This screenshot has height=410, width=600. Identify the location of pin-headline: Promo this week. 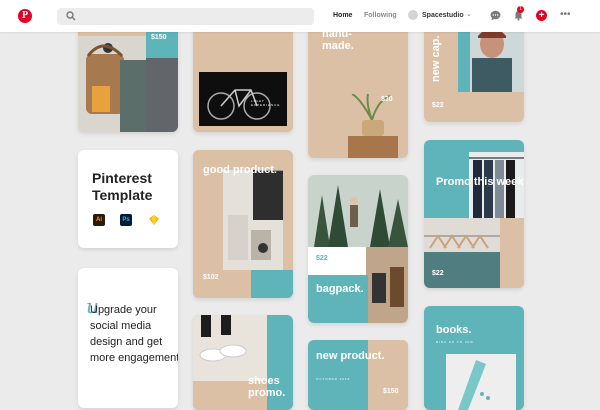
(480, 182).